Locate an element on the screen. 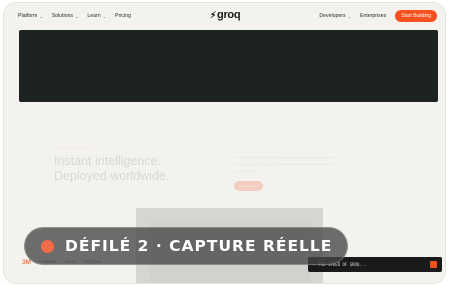 This screenshot has height=286, width=449. capture-overlay-badge: DÉFILÉ 2 · CAPTURE RÉELLE is located at coordinates (186, 246).